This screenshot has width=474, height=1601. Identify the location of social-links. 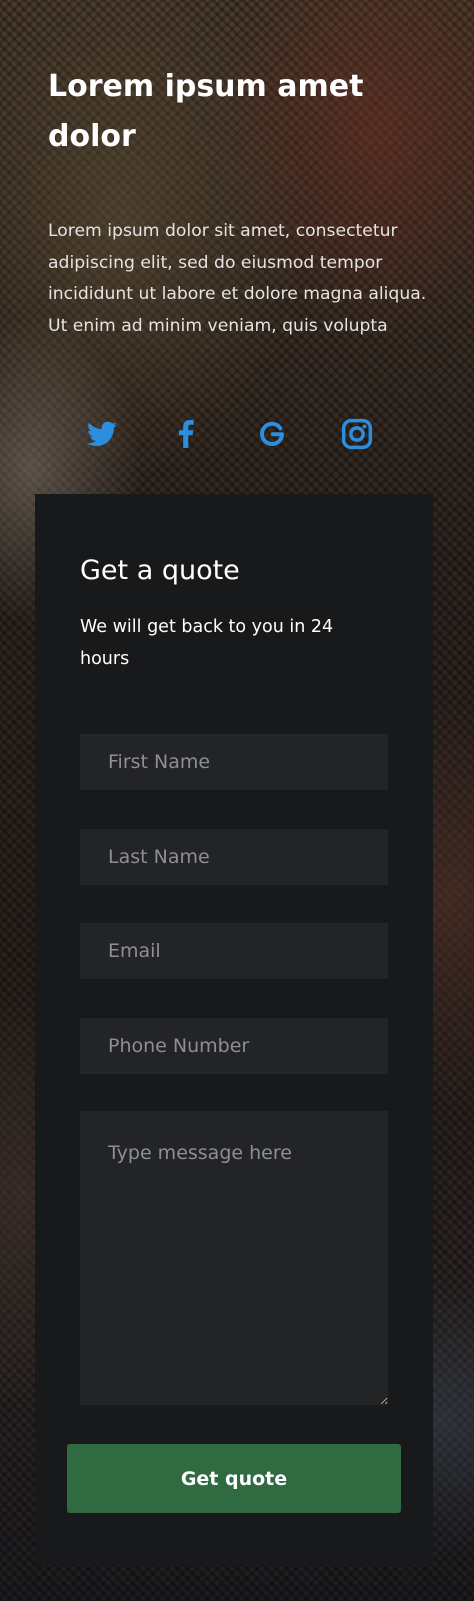
(237, 436).